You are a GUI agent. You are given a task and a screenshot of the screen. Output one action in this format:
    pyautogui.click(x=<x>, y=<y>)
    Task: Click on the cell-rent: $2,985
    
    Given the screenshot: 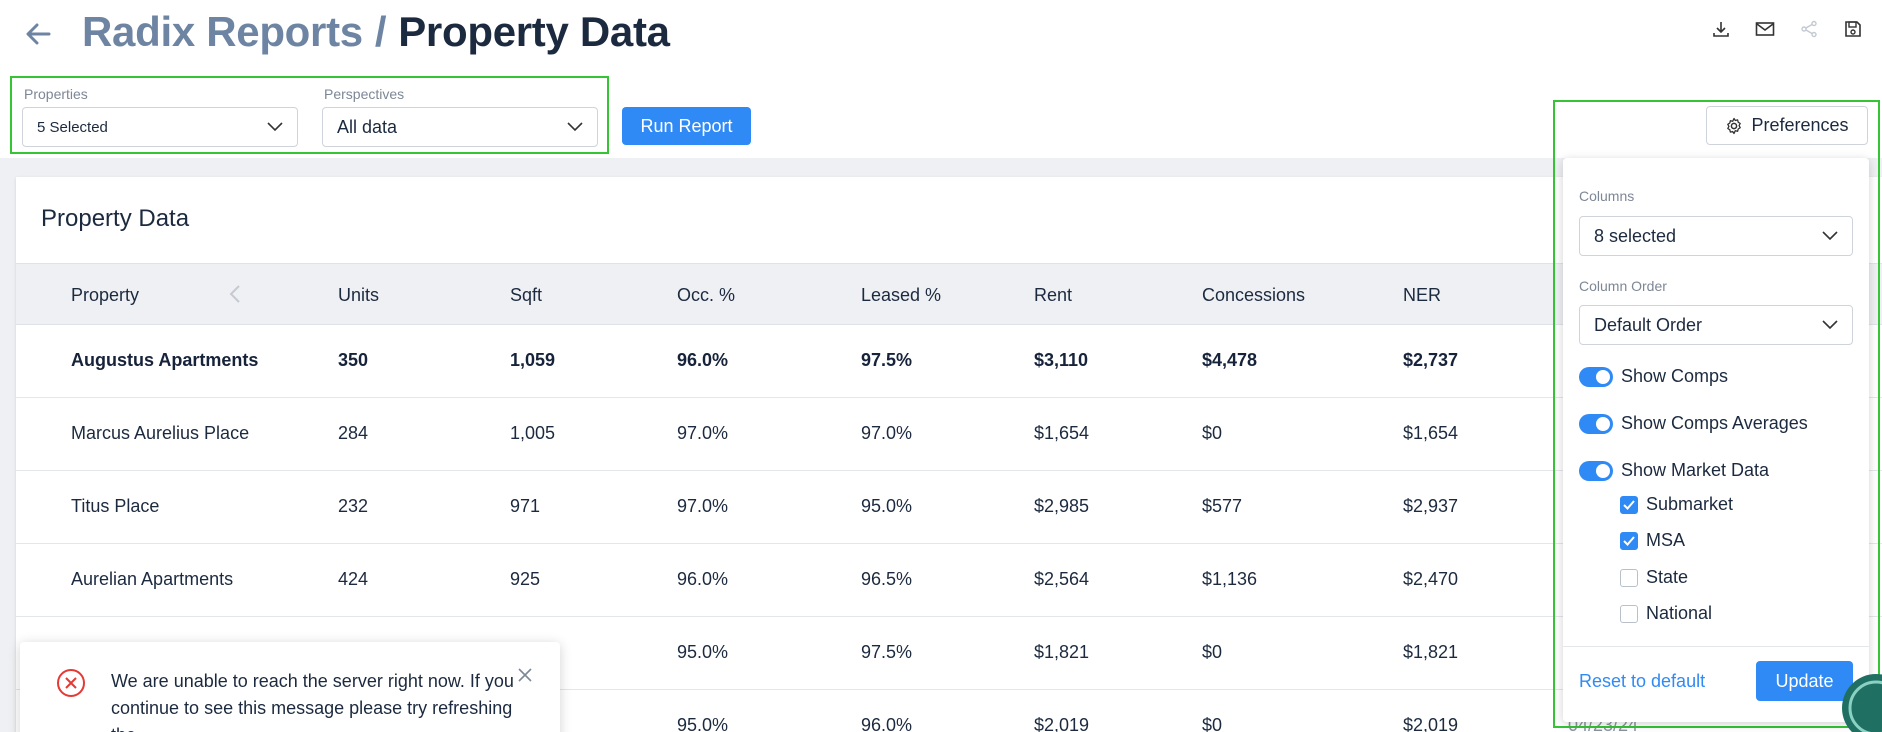 What is the action you would take?
    pyautogui.click(x=1062, y=506)
    